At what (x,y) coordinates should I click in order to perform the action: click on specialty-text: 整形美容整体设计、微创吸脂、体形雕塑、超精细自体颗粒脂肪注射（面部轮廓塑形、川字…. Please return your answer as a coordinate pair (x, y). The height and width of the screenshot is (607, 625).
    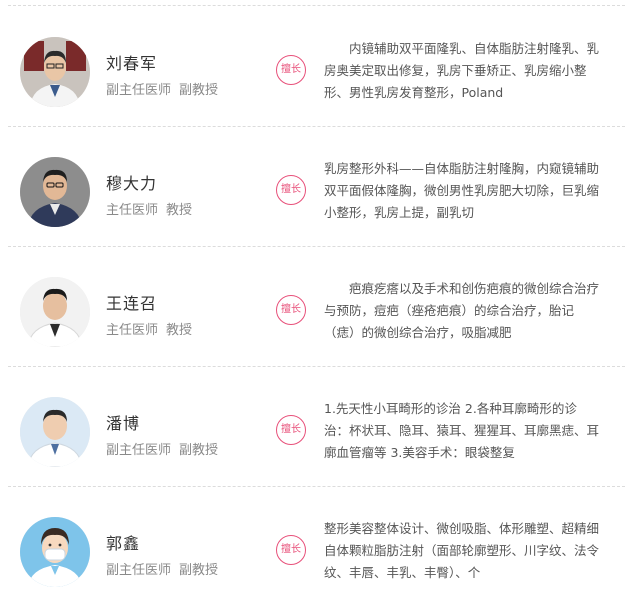
    Looking at the image, I should click on (462, 550).